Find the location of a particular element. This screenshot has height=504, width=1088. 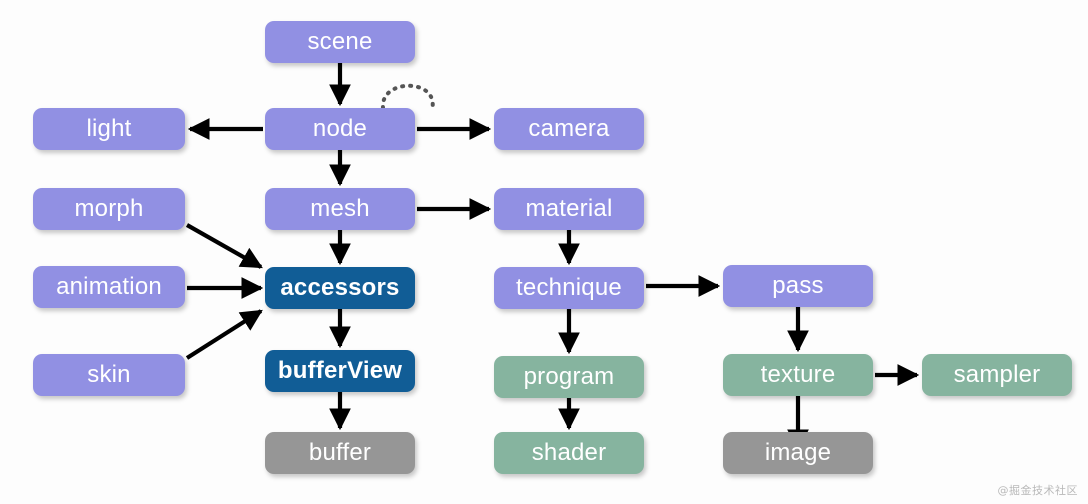

node-label: buffer is located at coordinates (340, 452).